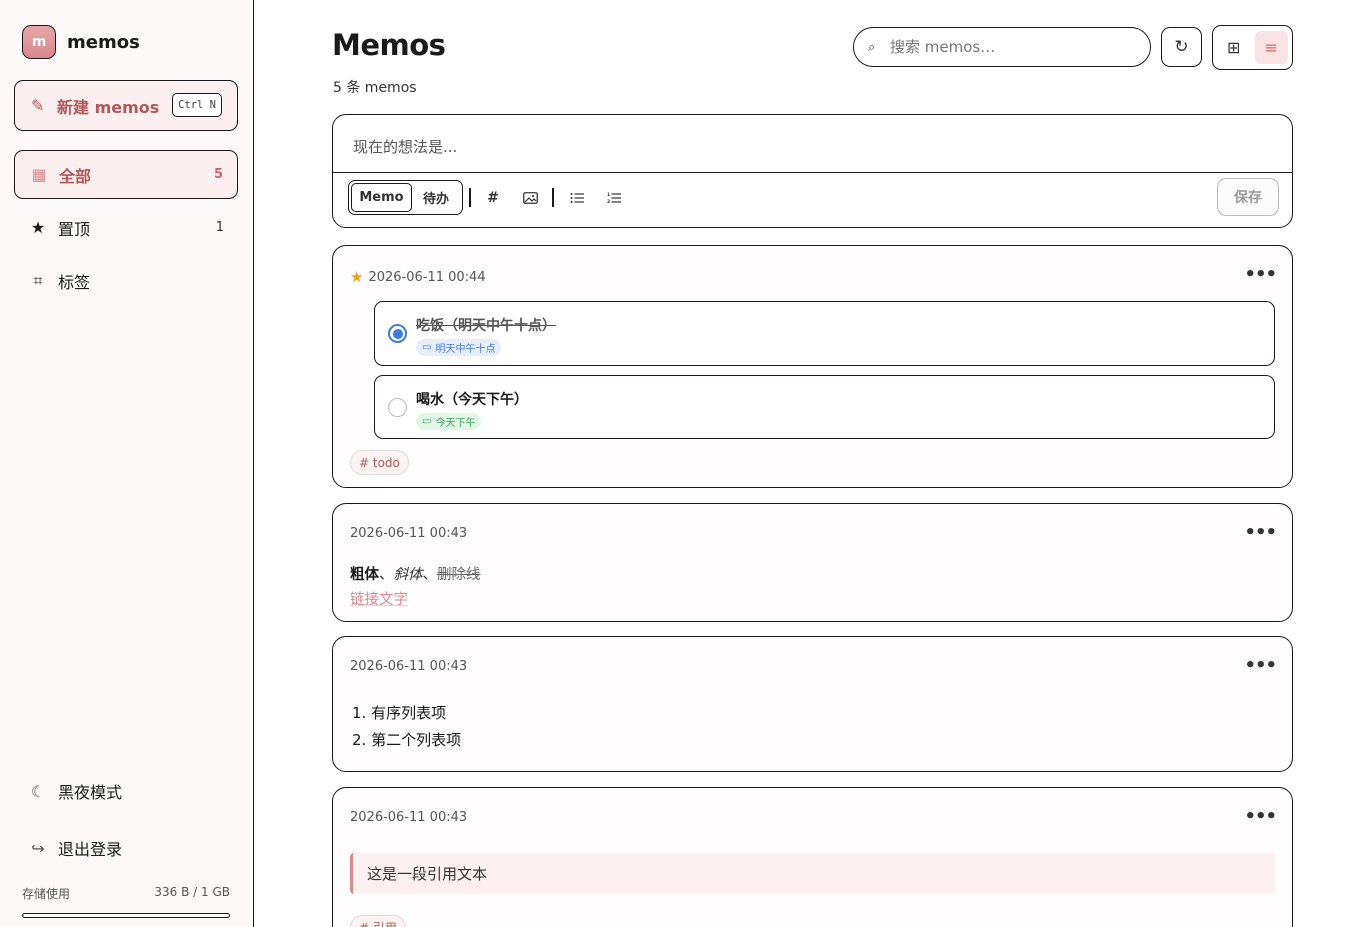  Describe the element at coordinates (75, 176) in the screenshot. I see `sidebar-item-label: 全部` at that location.